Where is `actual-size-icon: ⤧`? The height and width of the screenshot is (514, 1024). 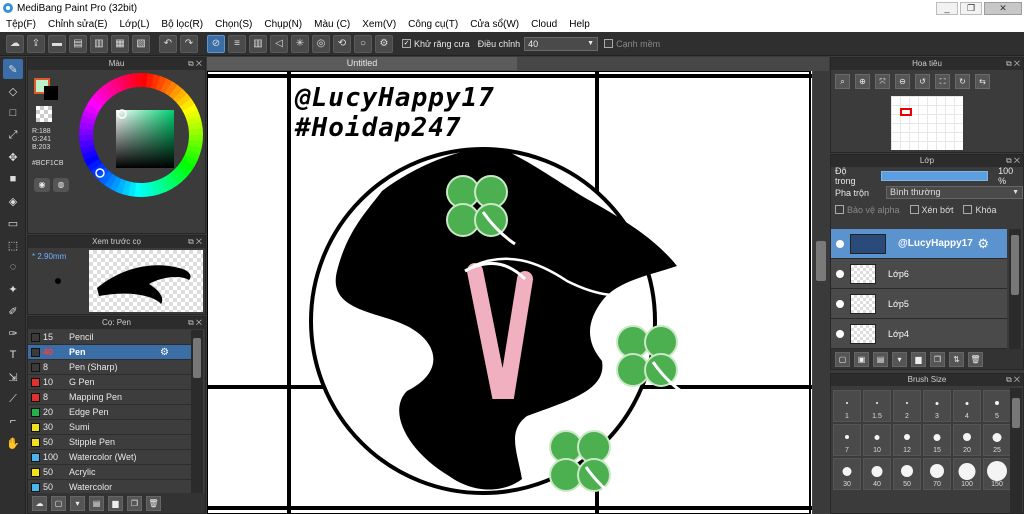
actual-size-icon: ⤧ is located at coordinates (882, 81).